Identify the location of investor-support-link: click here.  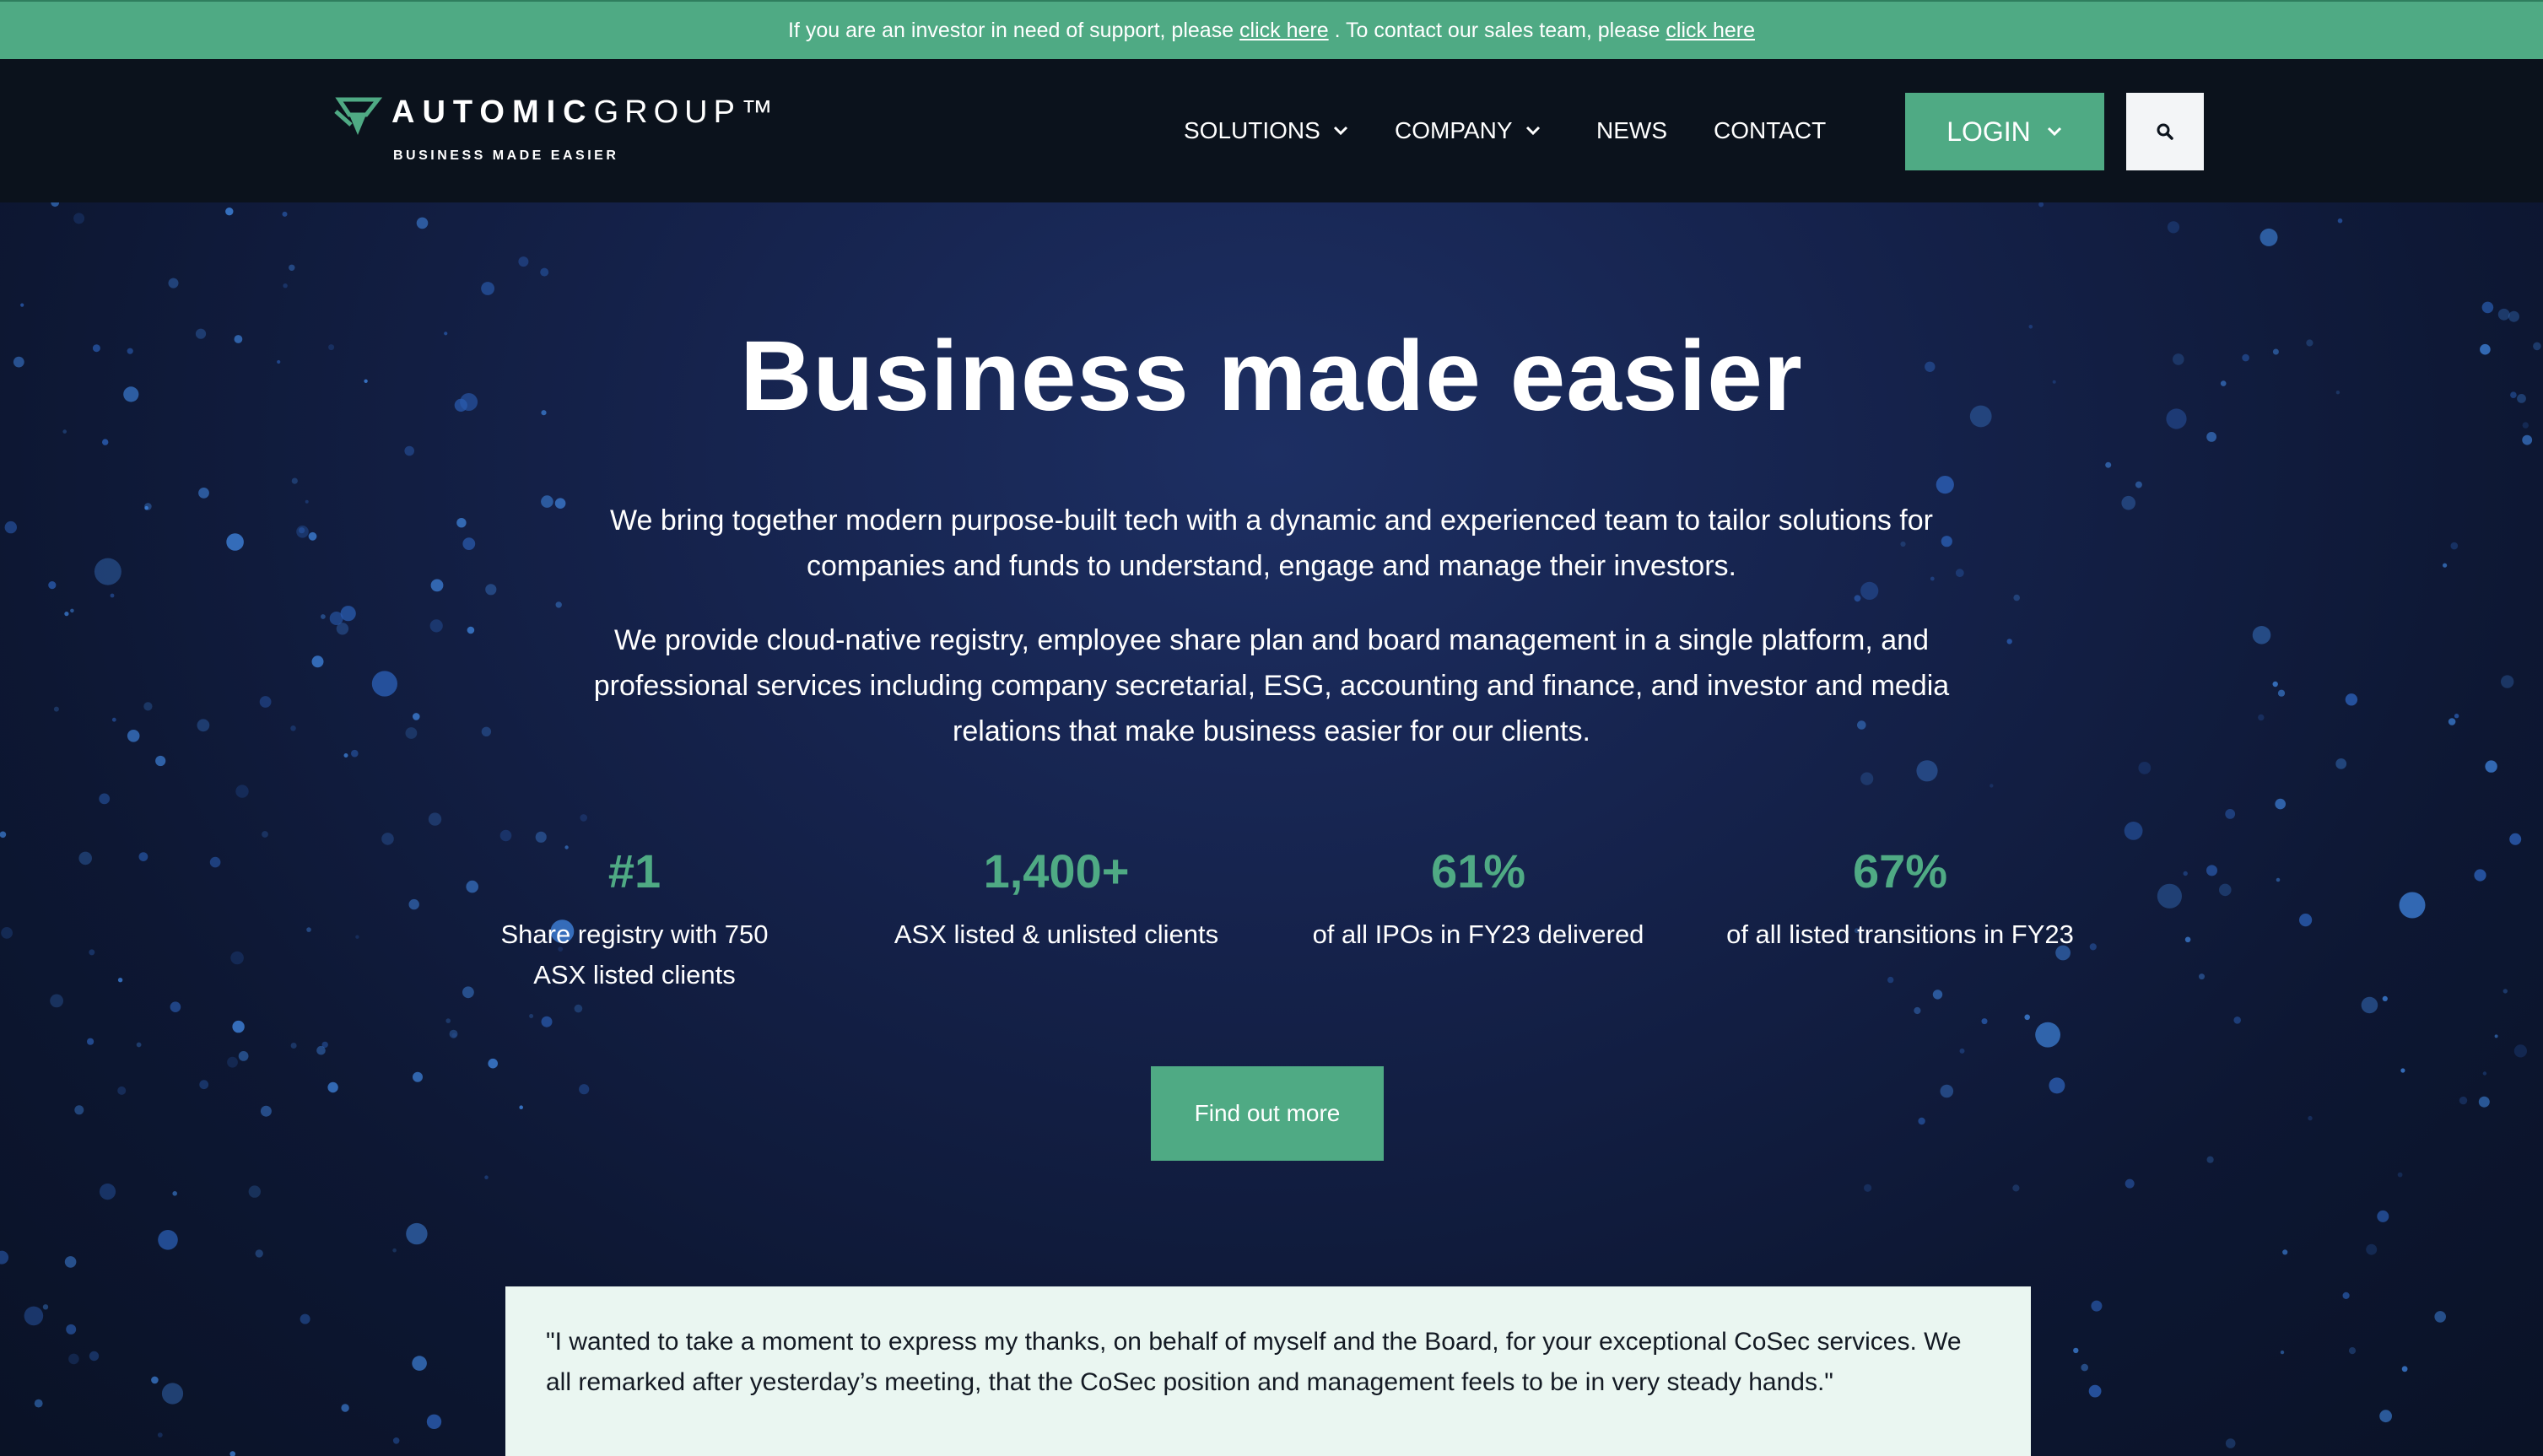
(1284, 31).